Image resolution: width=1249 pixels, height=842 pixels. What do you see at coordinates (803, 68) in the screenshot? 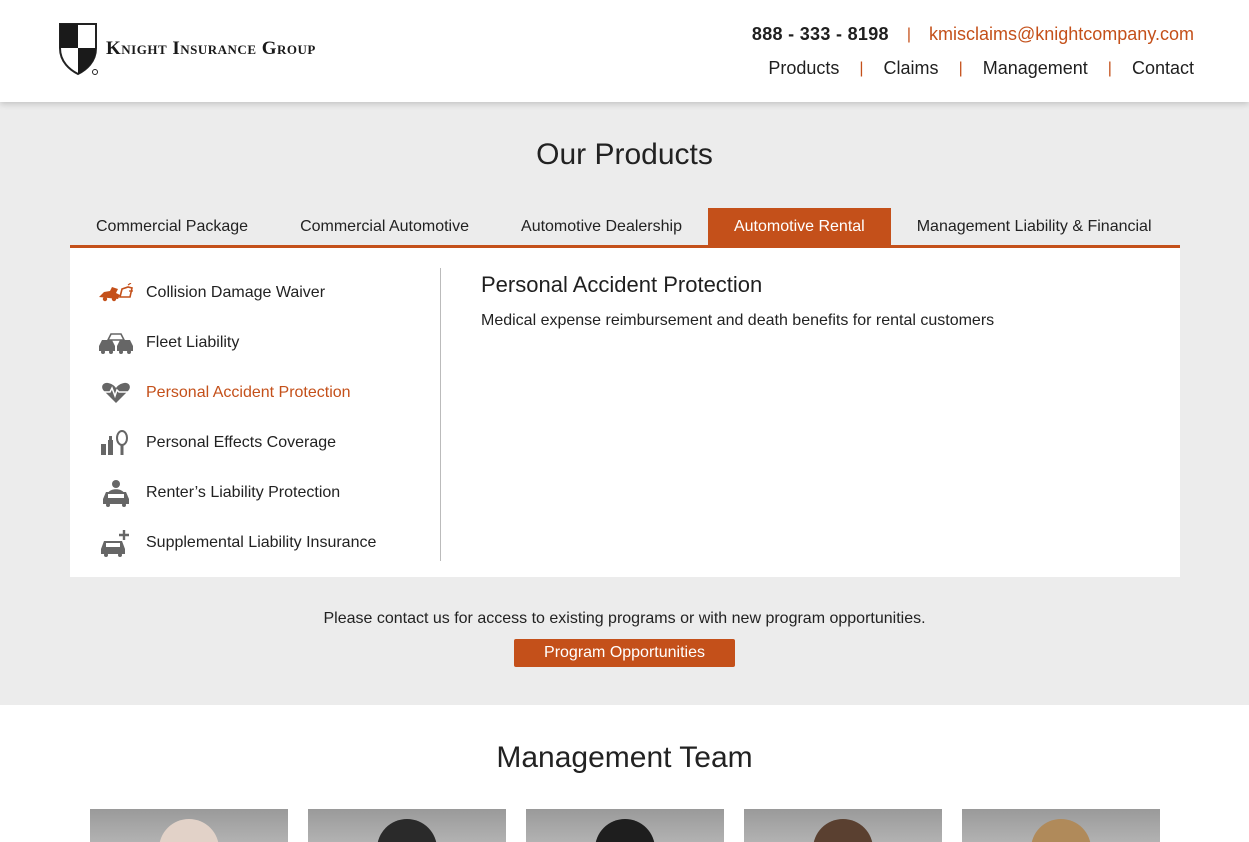
I see `nav-products: Products` at bounding box center [803, 68].